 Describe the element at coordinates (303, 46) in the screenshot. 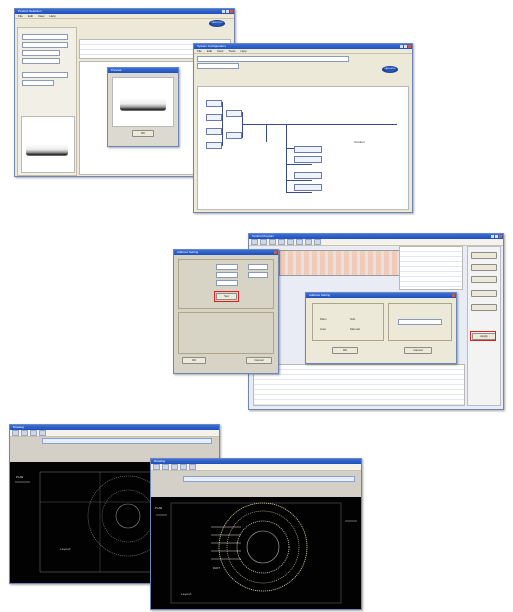

I see `title-bar: System Configuration` at that location.